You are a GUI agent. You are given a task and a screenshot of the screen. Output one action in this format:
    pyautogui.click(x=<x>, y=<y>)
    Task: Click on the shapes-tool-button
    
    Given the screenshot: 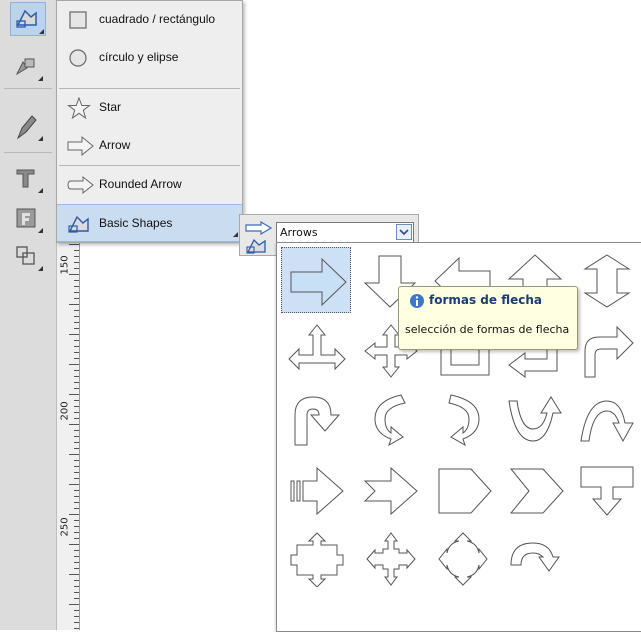 What is the action you would take?
    pyautogui.click(x=28, y=19)
    